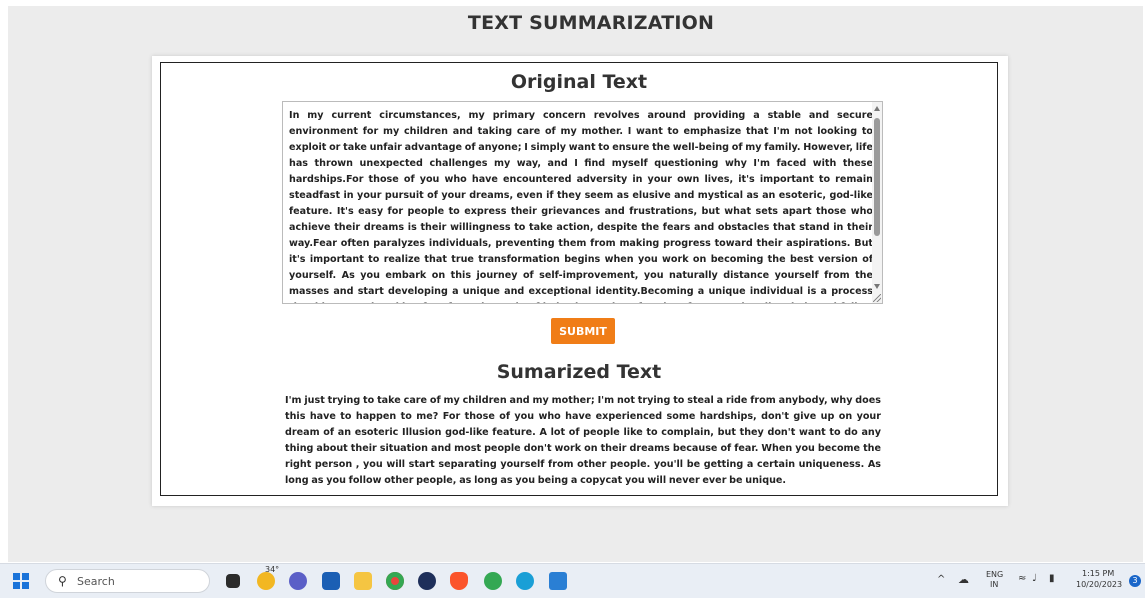 Image resolution: width=1145 pixels, height=598 pixels. What do you see at coordinates (1034, 578) in the screenshot?
I see `volume-icon: ♩` at bounding box center [1034, 578].